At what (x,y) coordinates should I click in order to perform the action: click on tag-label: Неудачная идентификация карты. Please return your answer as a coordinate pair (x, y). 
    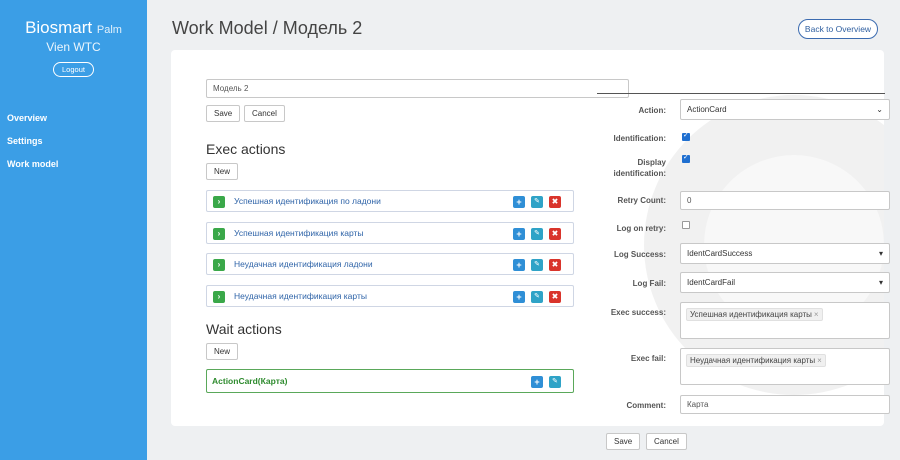
    Looking at the image, I should click on (753, 360).